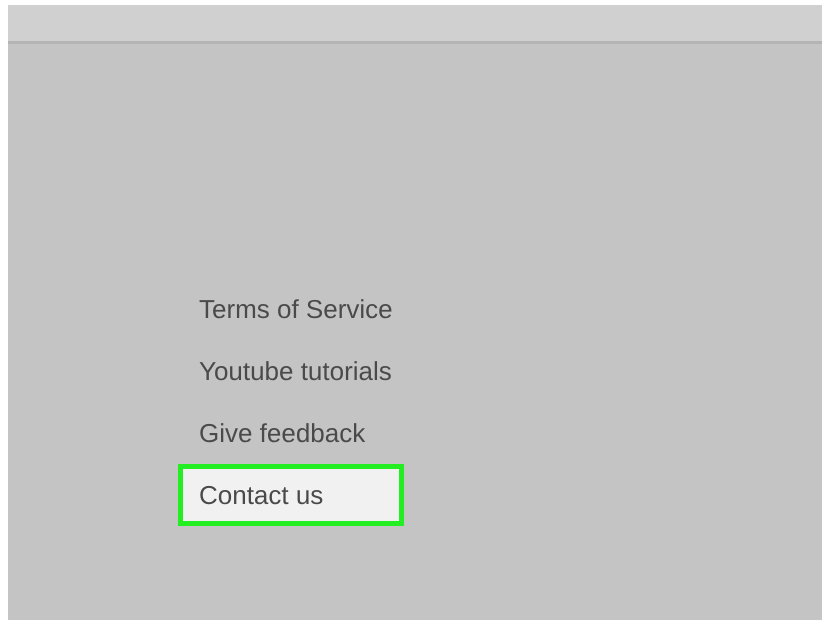  I want to click on menu-link: Youtube tutorials, so click(295, 371).